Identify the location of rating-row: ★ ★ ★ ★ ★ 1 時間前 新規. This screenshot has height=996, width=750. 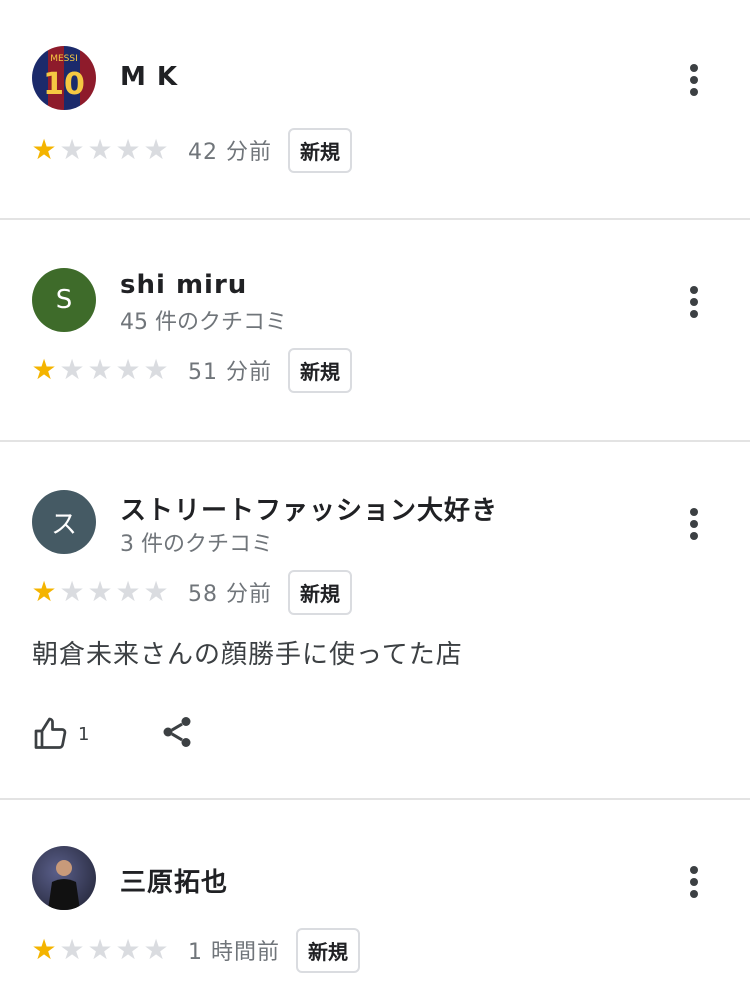
(195, 950).